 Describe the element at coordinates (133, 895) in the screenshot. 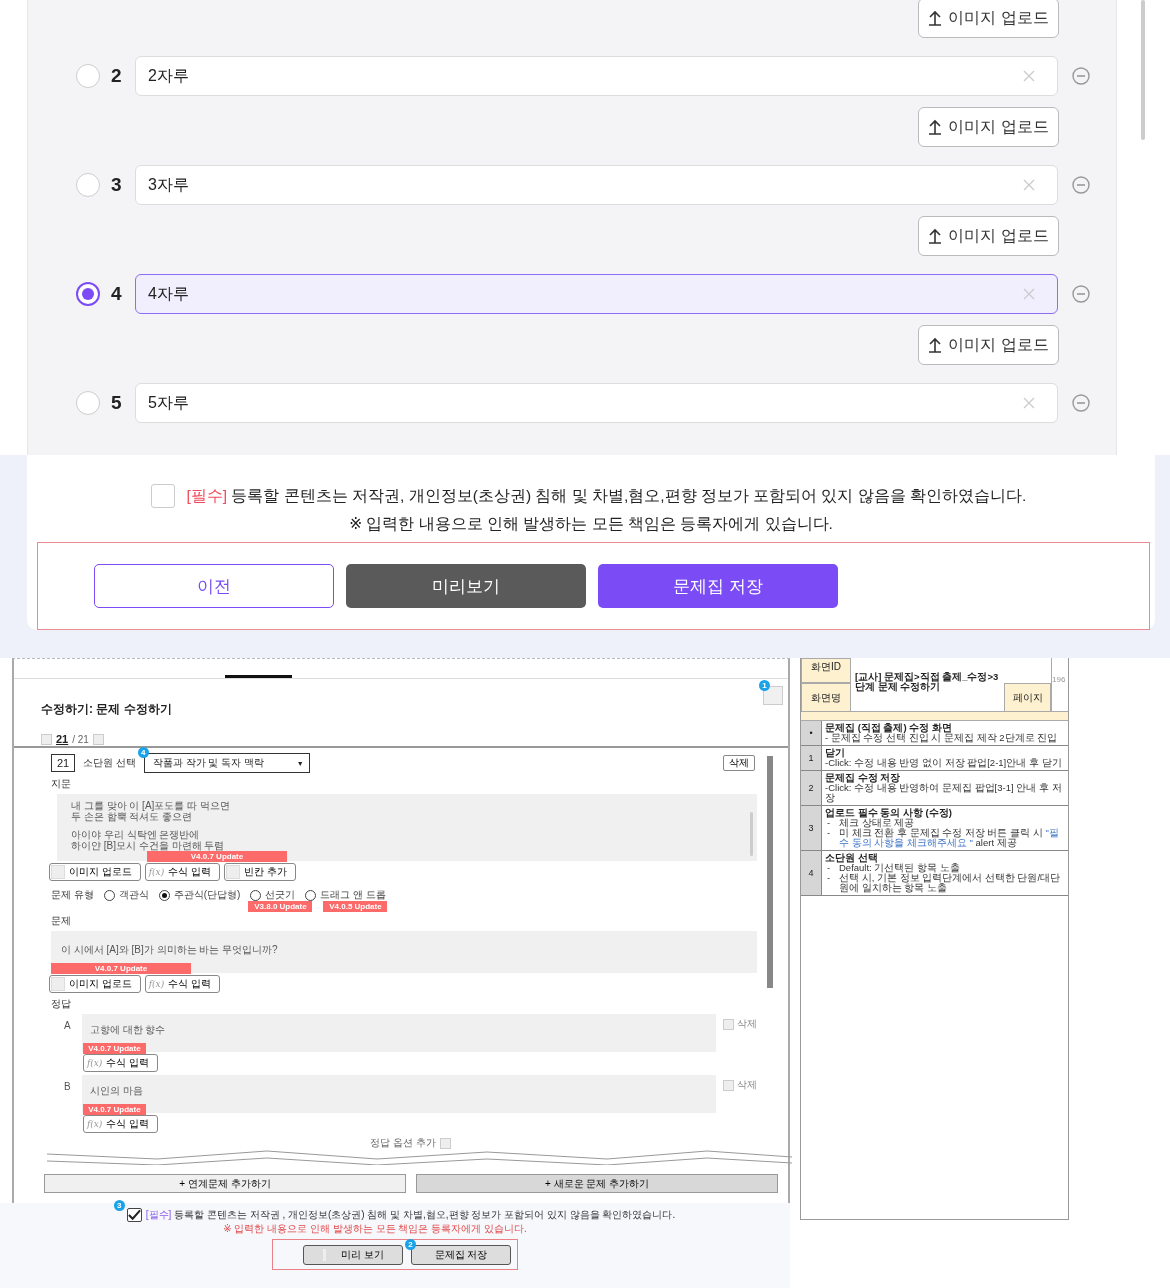

I see `option-label: 객관식` at that location.